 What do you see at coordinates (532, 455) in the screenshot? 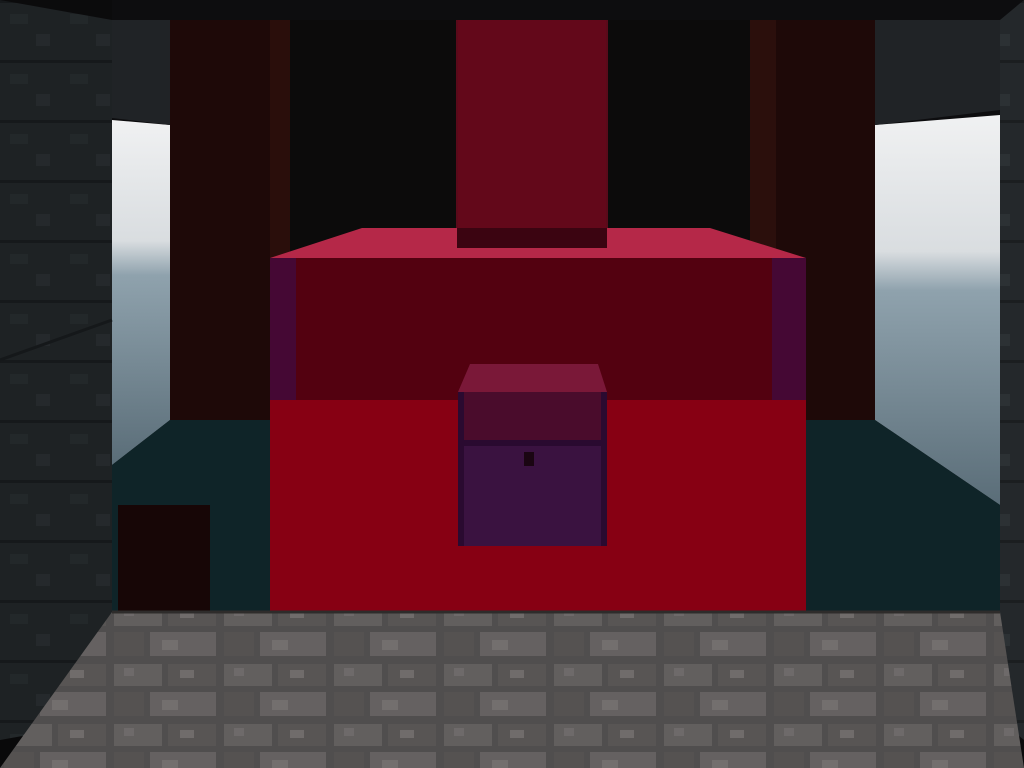
I see `chest` at bounding box center [532, 455].